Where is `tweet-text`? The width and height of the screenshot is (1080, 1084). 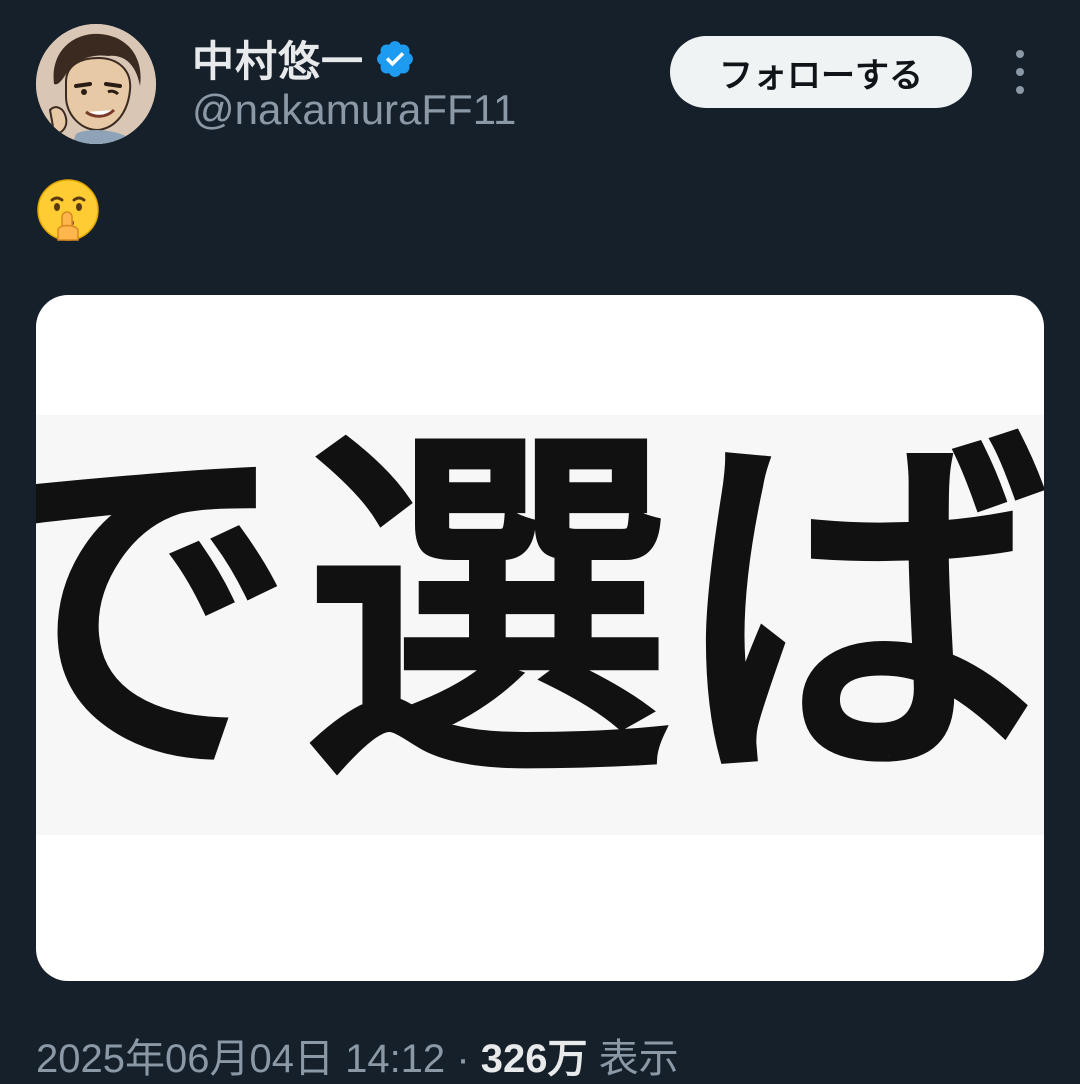
tweet-text is located at coordinates (68, 210).